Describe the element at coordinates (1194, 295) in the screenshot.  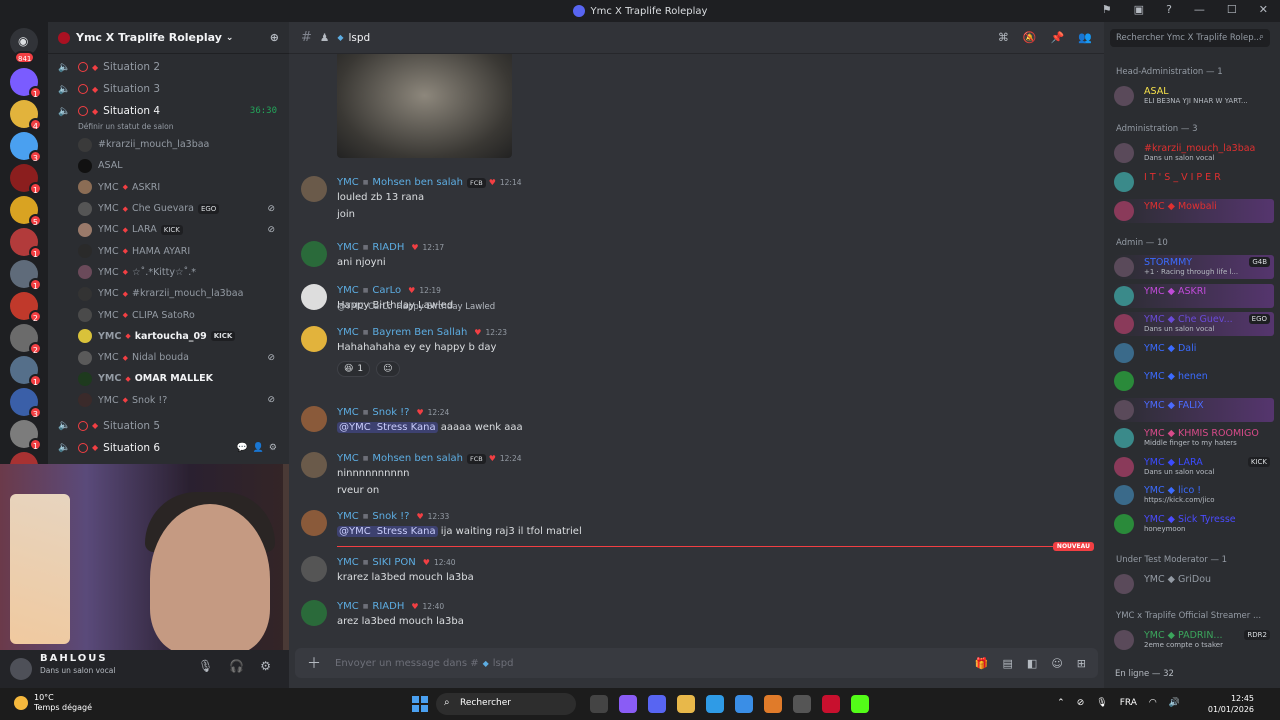
I see `member-row: YMC ◆ ASKRI` at that location.